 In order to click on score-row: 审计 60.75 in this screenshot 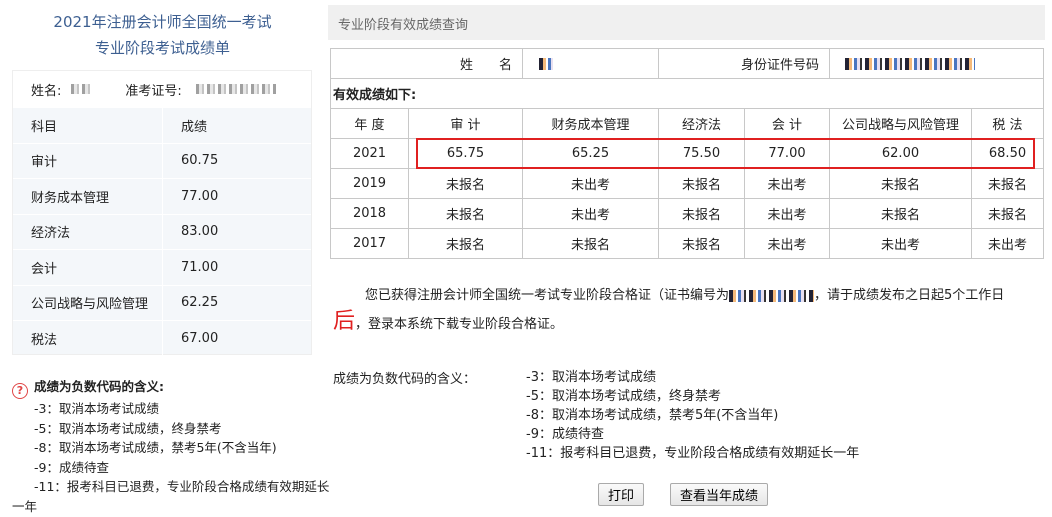, I will do `click(162, 160)`.